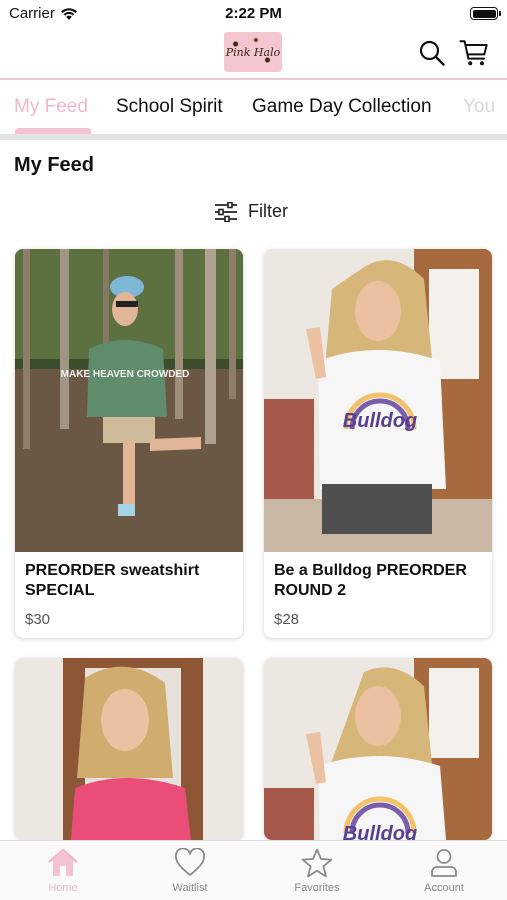 The height and width of the screenshot is (900, 507). I want to click on product-image: Bulldog, so click(378, 749).